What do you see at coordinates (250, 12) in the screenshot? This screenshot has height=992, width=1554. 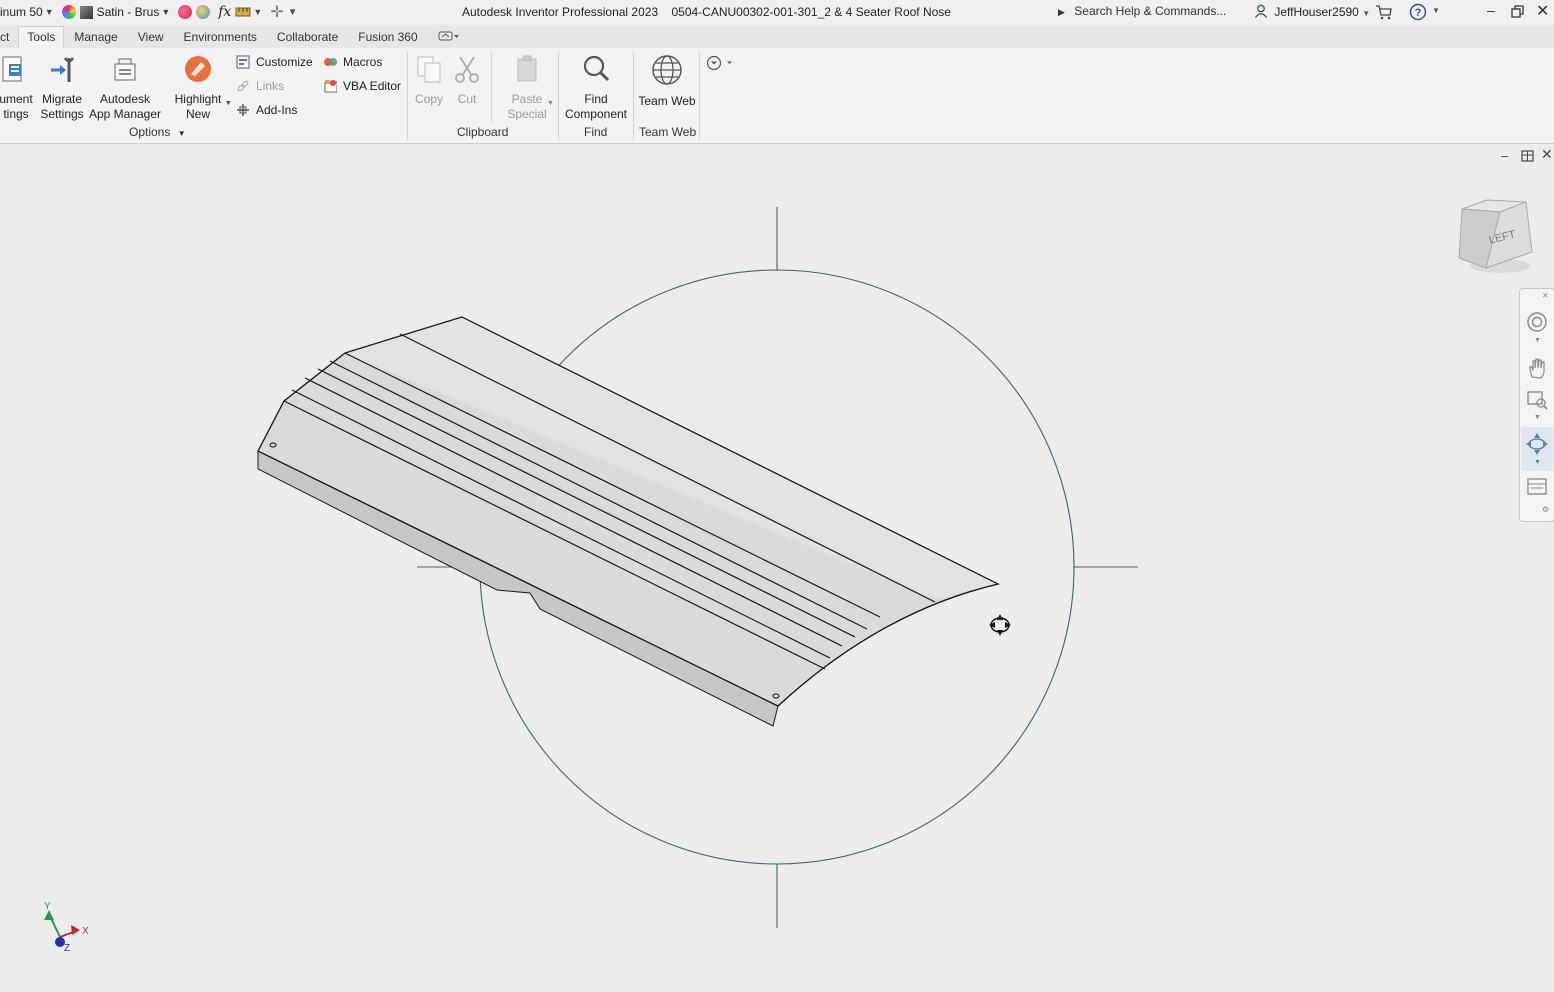 I see `measure-icon: ▼` at bounding box center [250, 12].